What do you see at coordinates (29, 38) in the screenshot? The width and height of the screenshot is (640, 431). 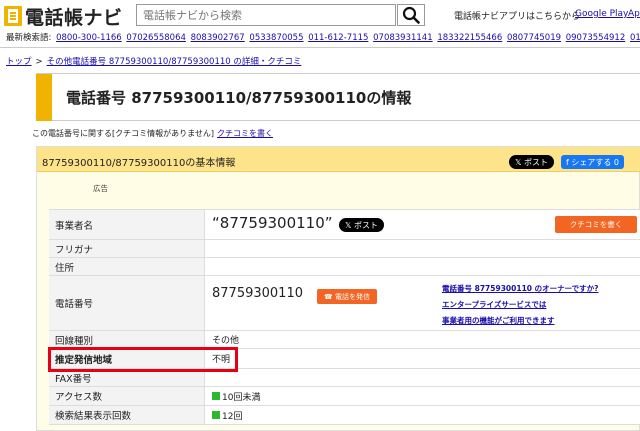 I see `recent-searches-label: 最新検索語:` at bounding box center [29, 38].